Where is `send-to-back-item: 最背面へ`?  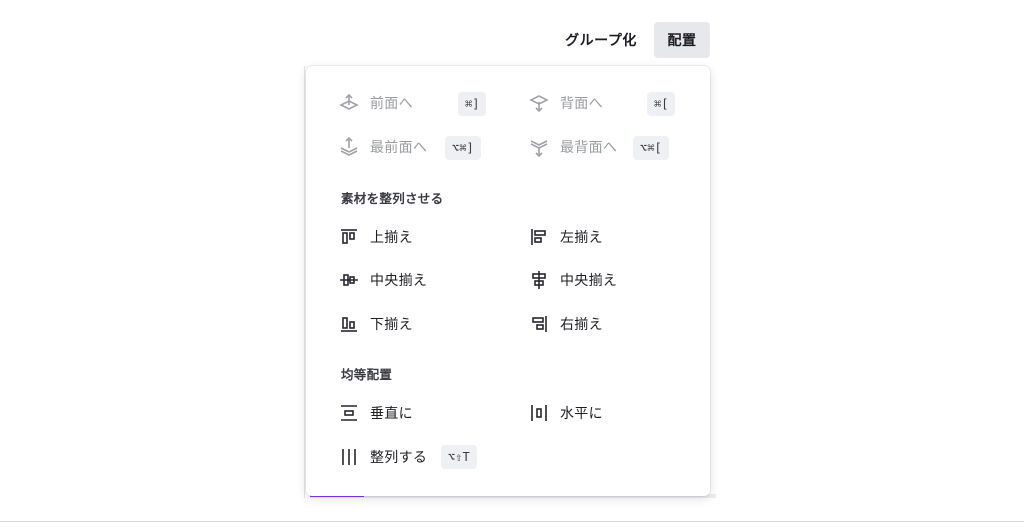 send-to-back-item: 最背面へ is located at coordinates (572, 147).